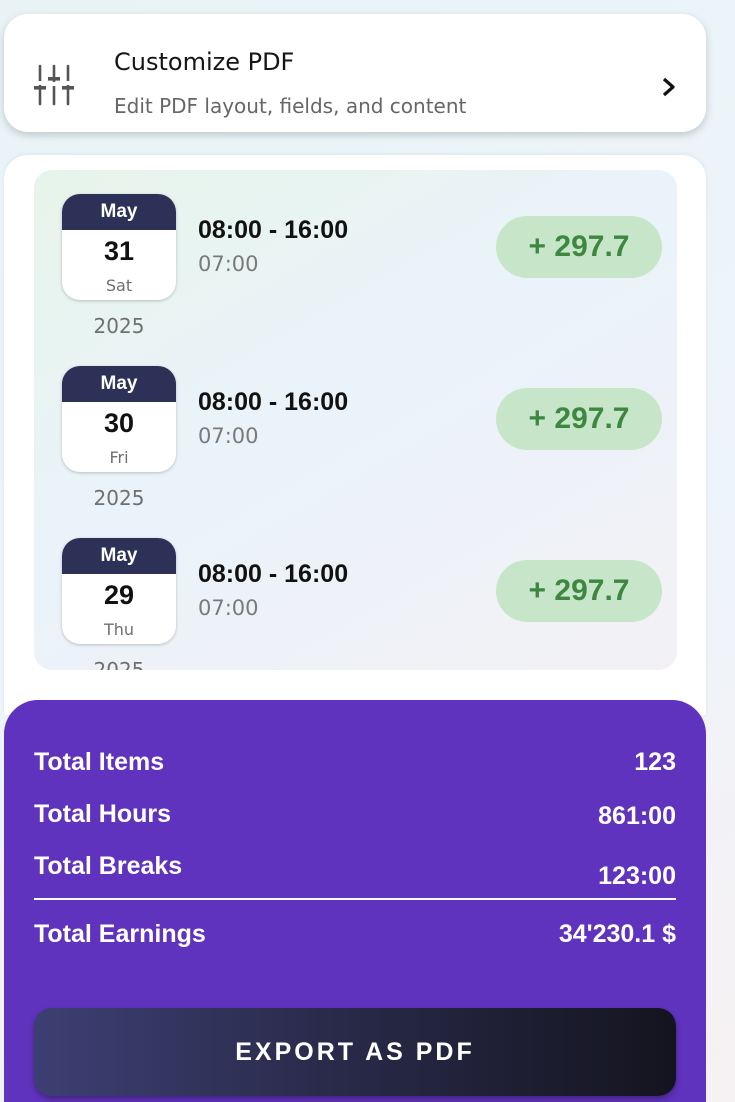  Describe the element at coordinates (355, 871) in the screenshot. I see `total-breaks-row: Total Breaks 123:00` at that location.